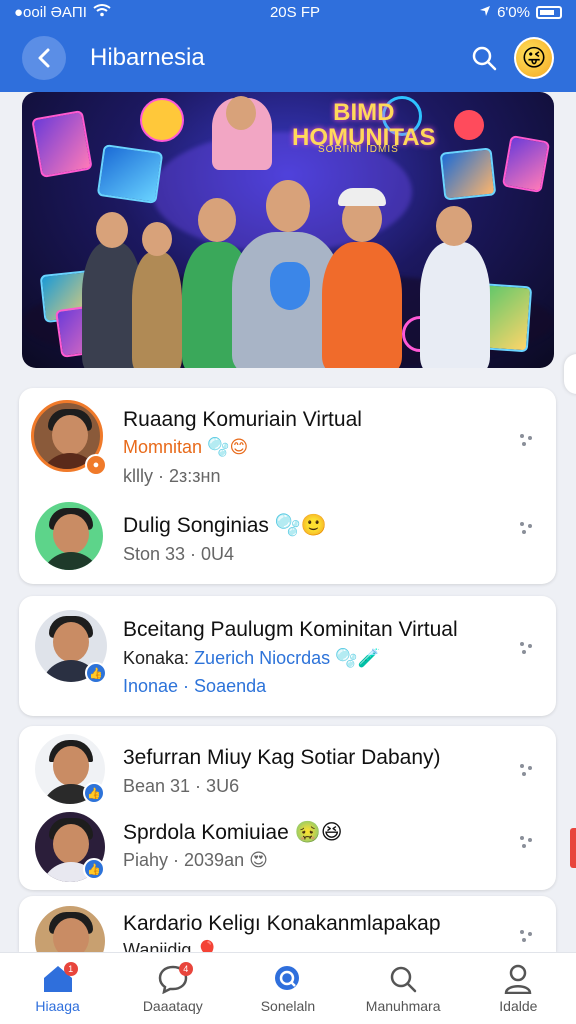 Image resolution: width=576 pixels, height=1024 pixels. I want to click on notification-badge: 1, so click(70, 968).